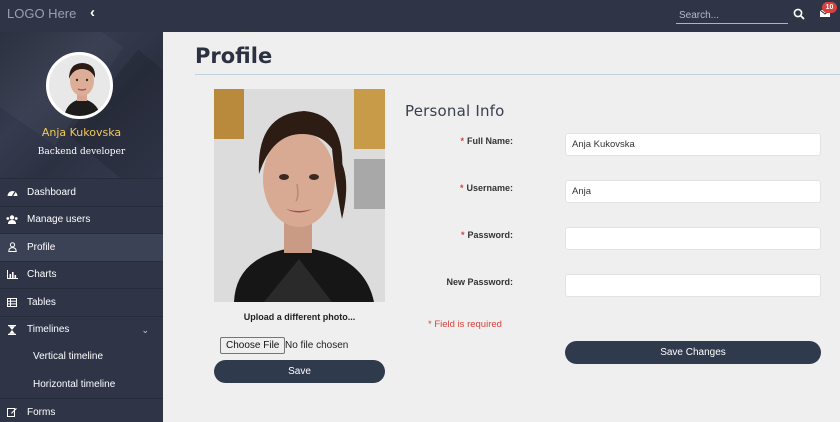  Describe the element at coordinates (81, 192) in the screenshot. I see `sidebar-item-dashboard: Dashboard` at that location.